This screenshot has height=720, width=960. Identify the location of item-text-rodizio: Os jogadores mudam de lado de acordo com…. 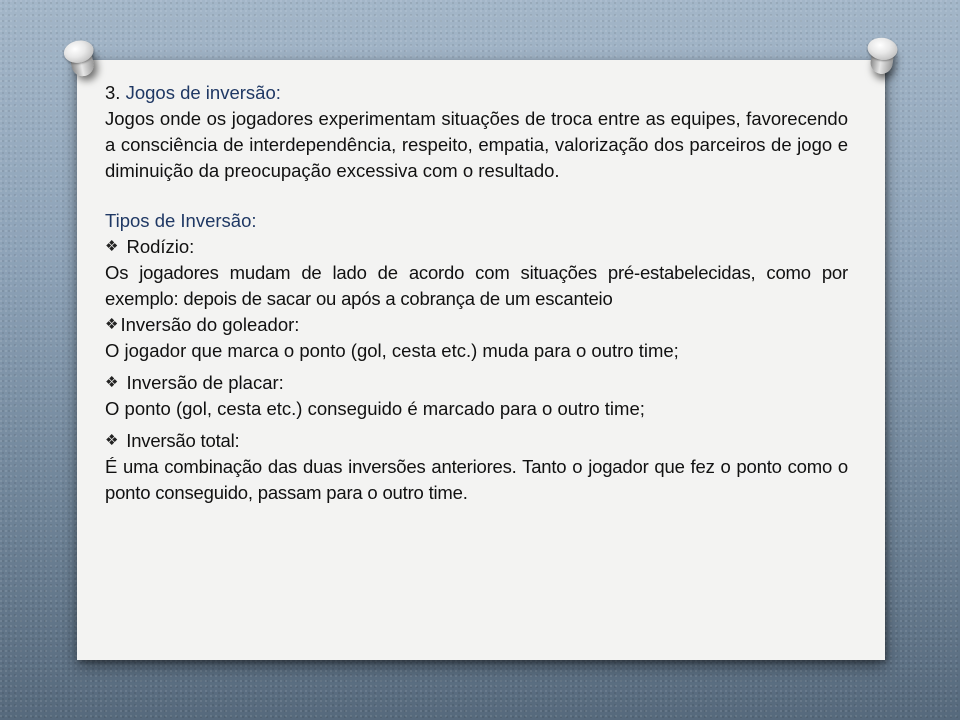
(476, 285).